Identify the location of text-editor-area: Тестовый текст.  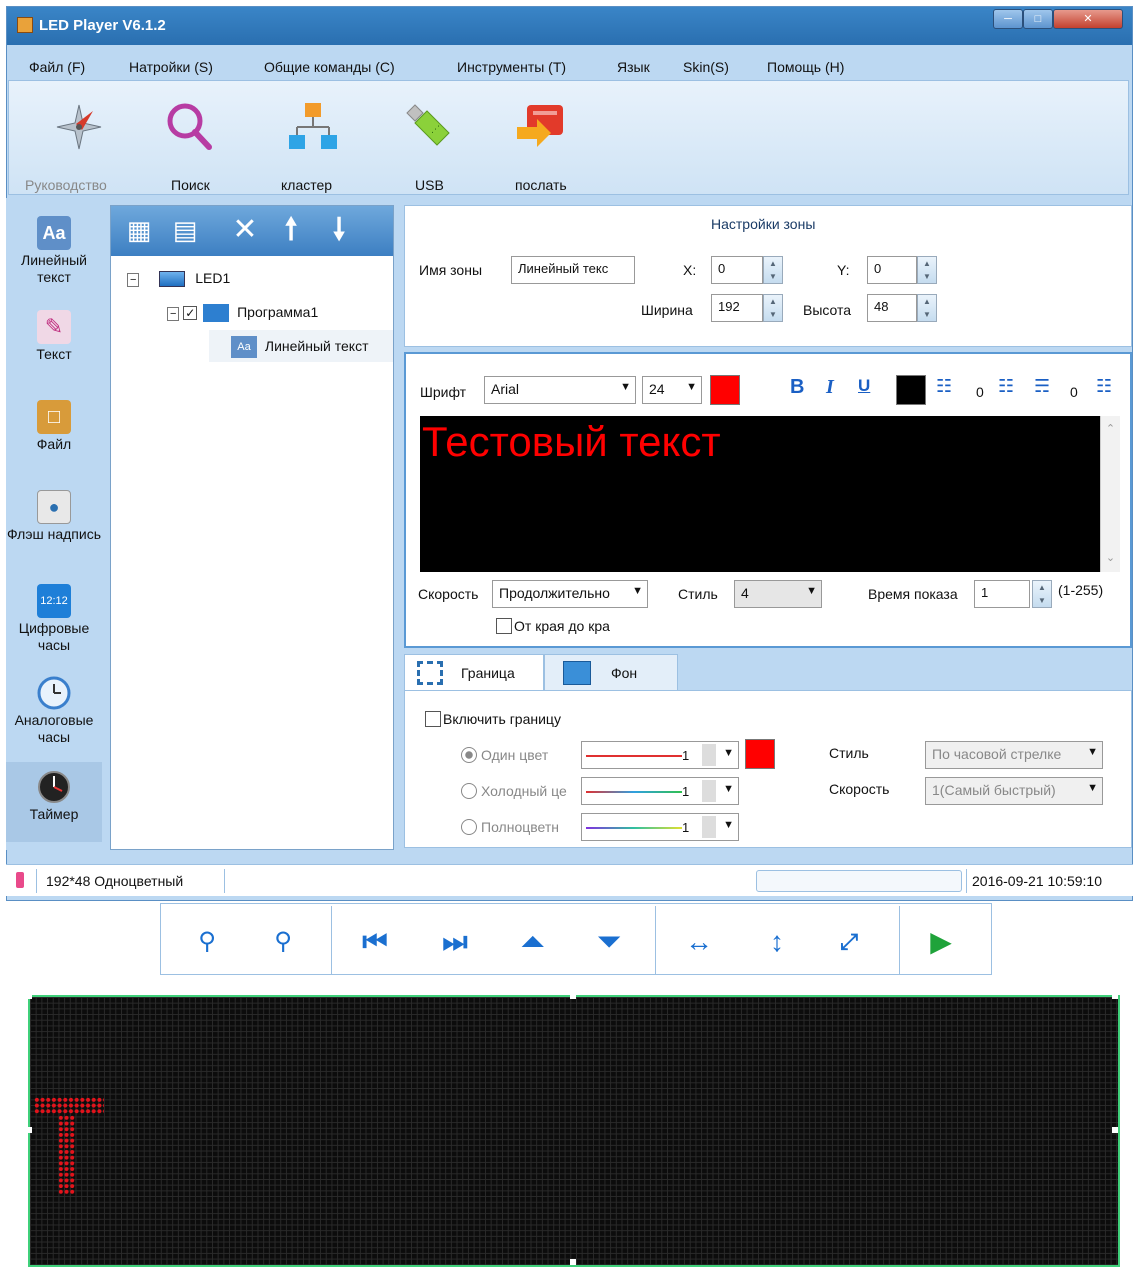
(760, 494).